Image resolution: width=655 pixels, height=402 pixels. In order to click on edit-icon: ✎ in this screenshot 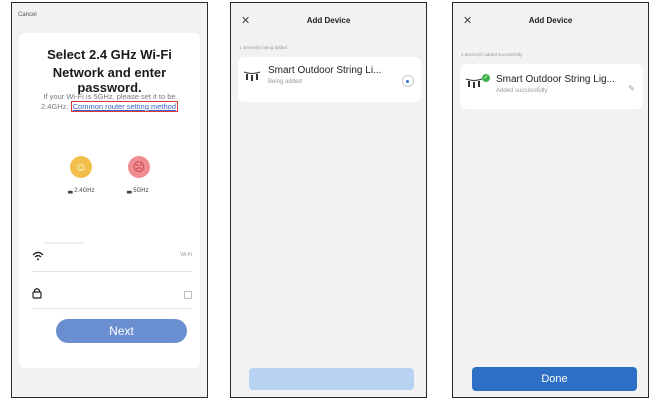, I will do `click(631, 88)`.